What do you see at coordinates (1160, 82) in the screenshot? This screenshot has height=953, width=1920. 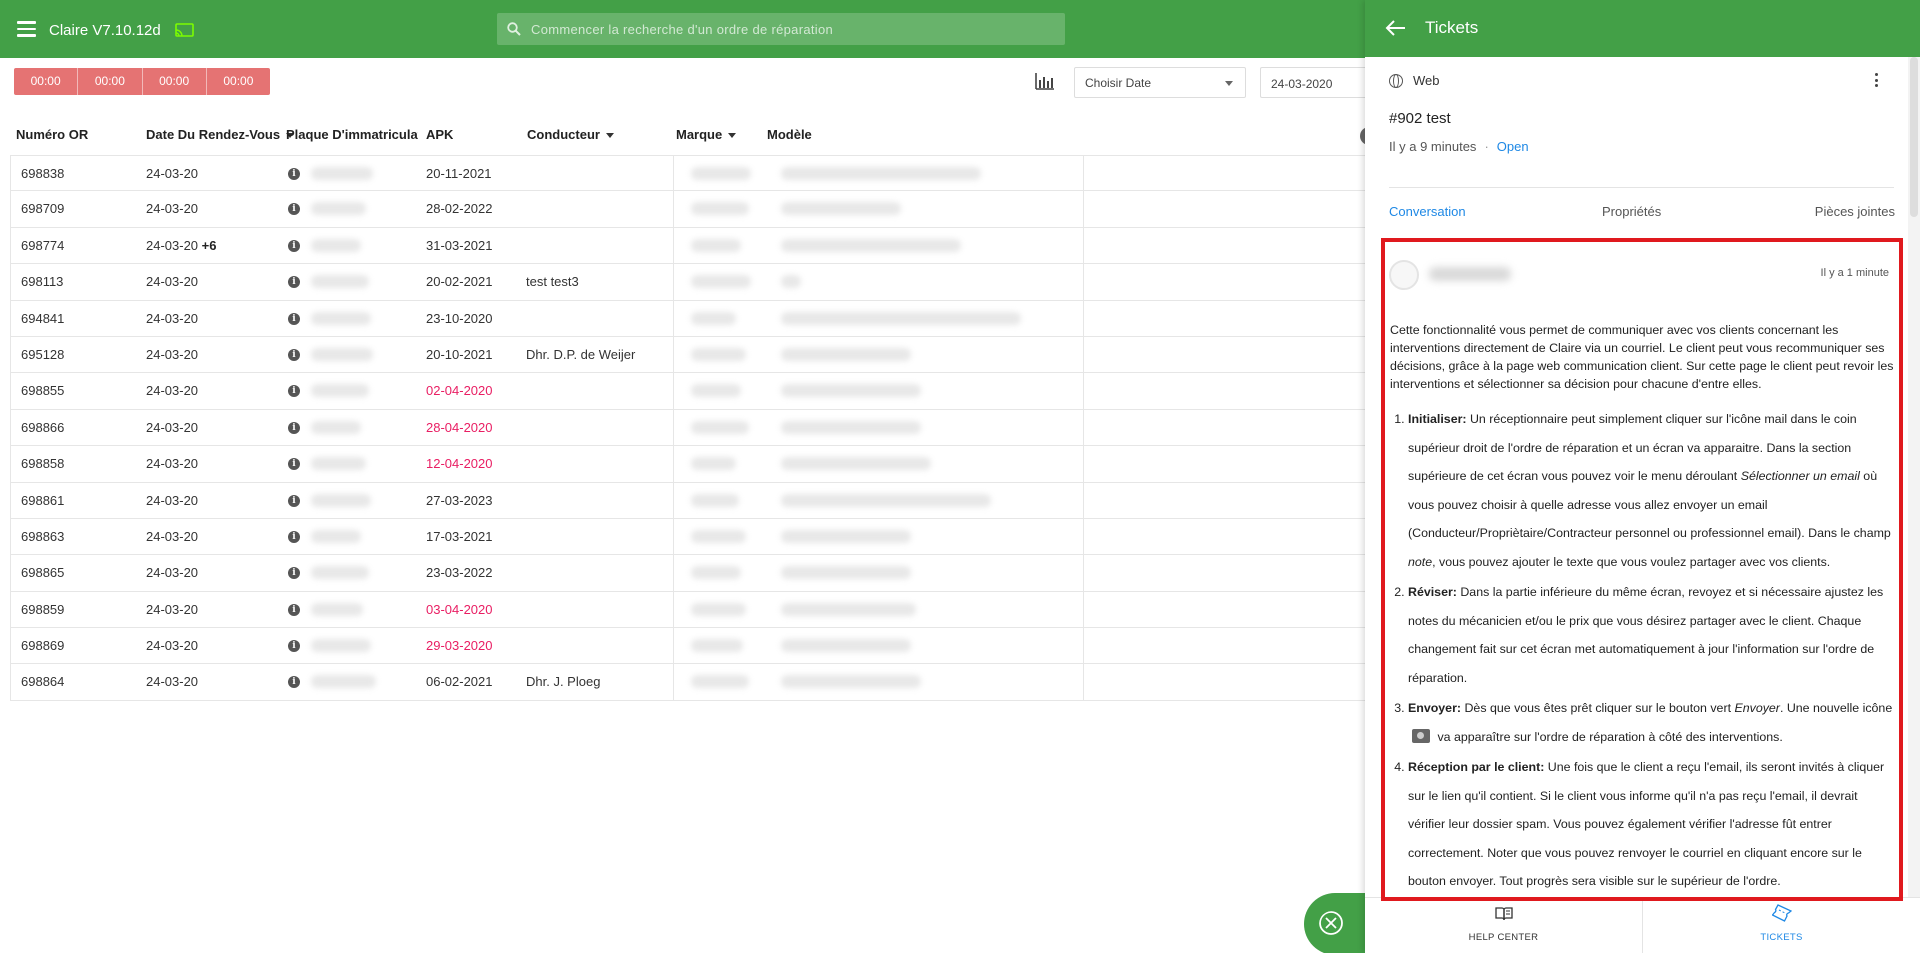 I see `date-select: Choisir Date` at bounding box center [1160, 82].